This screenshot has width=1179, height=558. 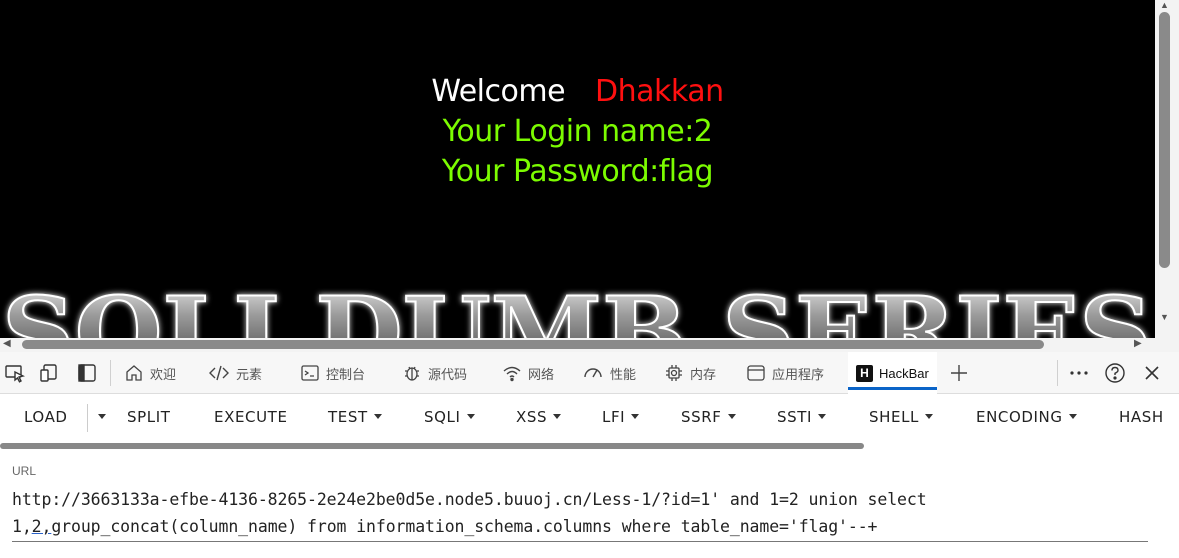 What do you see at coordinates (894, 417) in the screenshot?
I see `shell-label: SHELL` at bounding box center [894, 417].